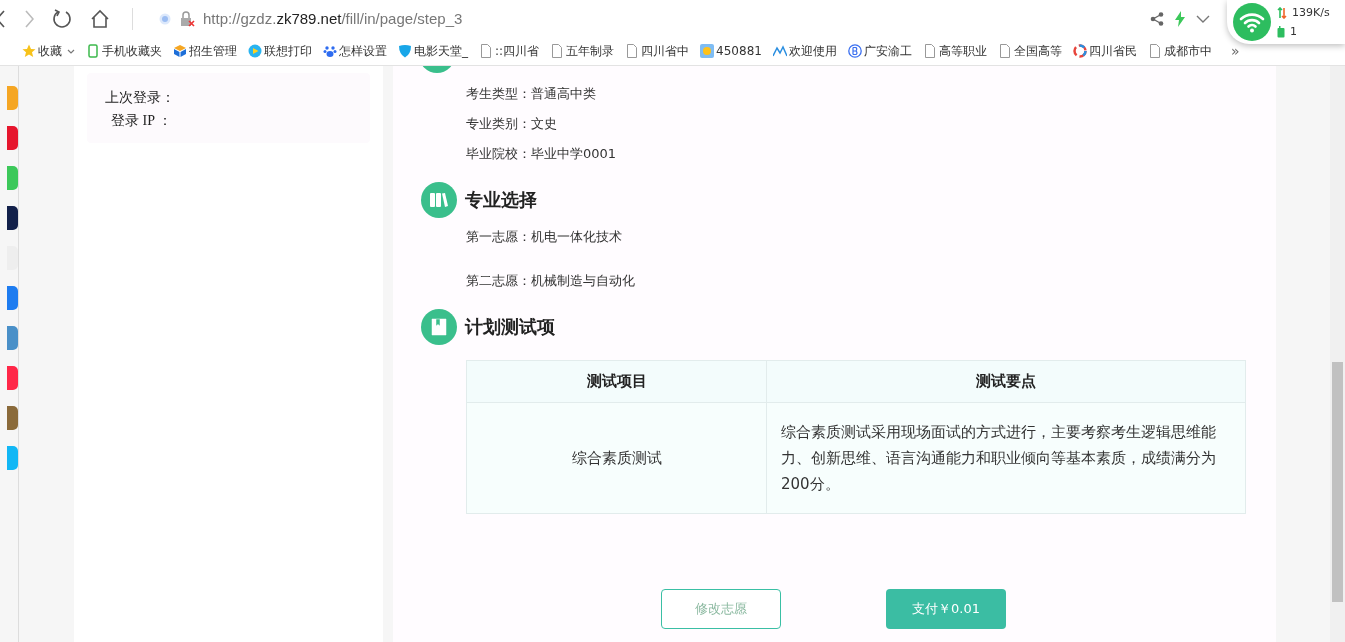 The image size is (1345, 642). What do you see at coordinates (582, 51) in the screenshot?
I see `bookmark-link: 五年制录` at bounding box center [582, 51].